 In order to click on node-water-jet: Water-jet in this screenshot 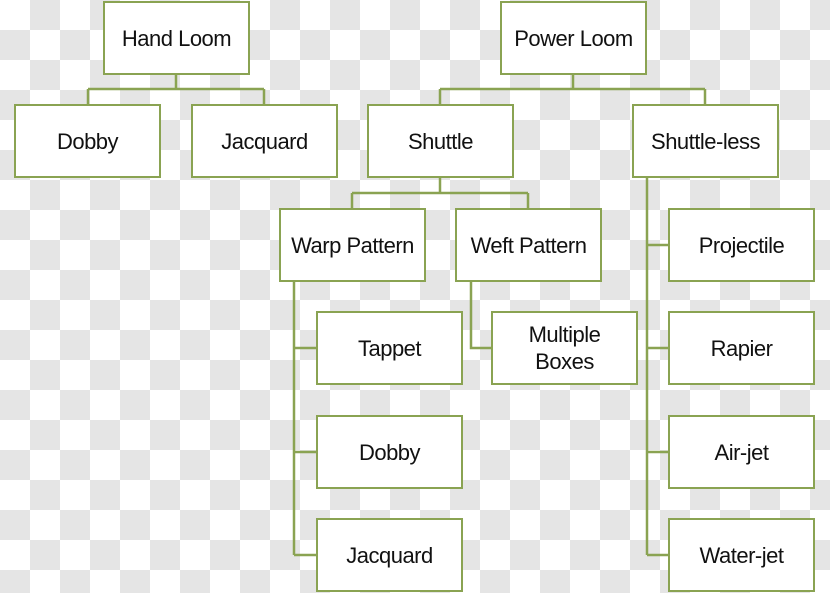, I will do `click(741, 555)`.